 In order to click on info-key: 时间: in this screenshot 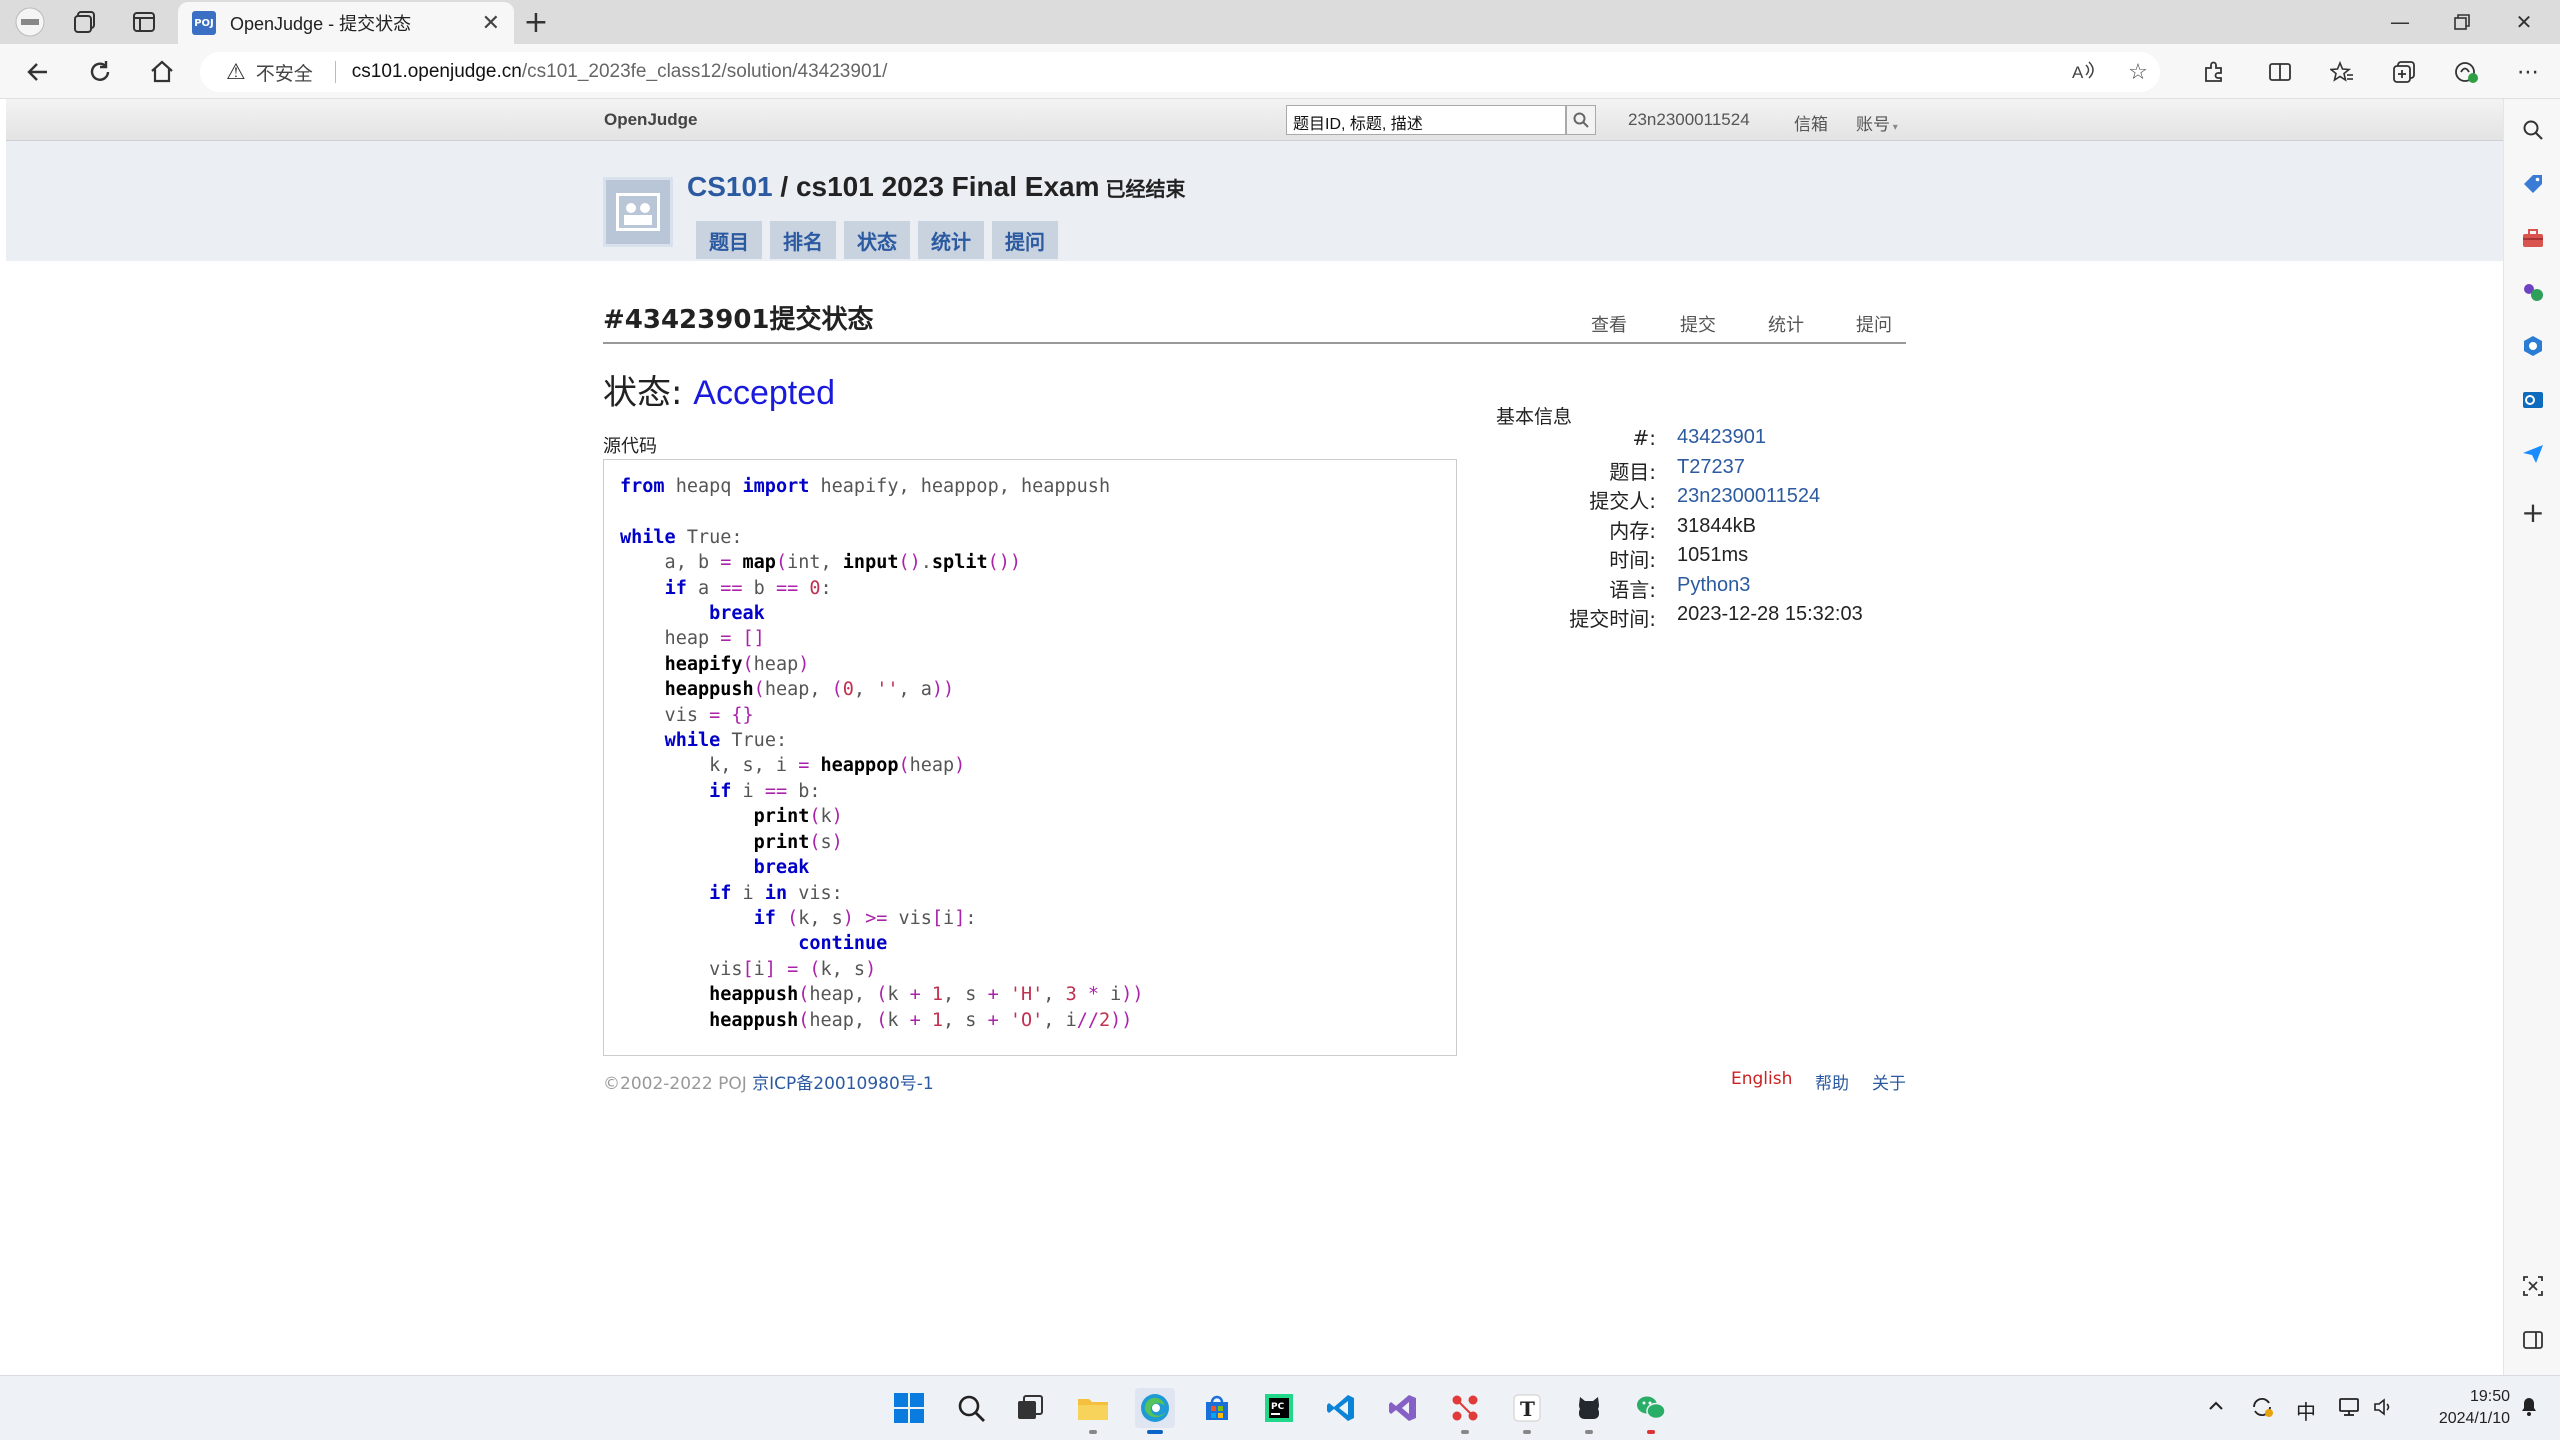, I will do `click(1632, 560)`.